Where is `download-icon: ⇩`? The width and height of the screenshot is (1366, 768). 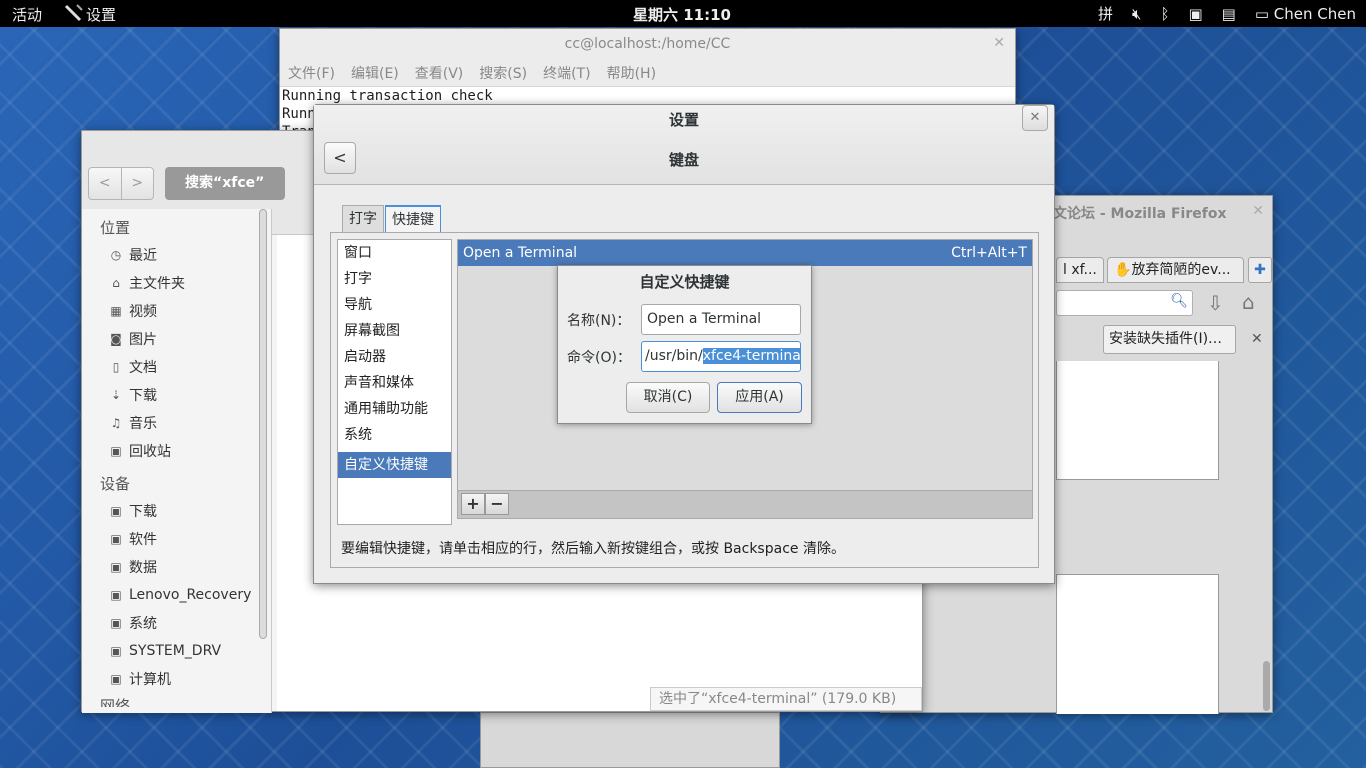 download-icon: ⇩ is located at coordinates (1215, 303).